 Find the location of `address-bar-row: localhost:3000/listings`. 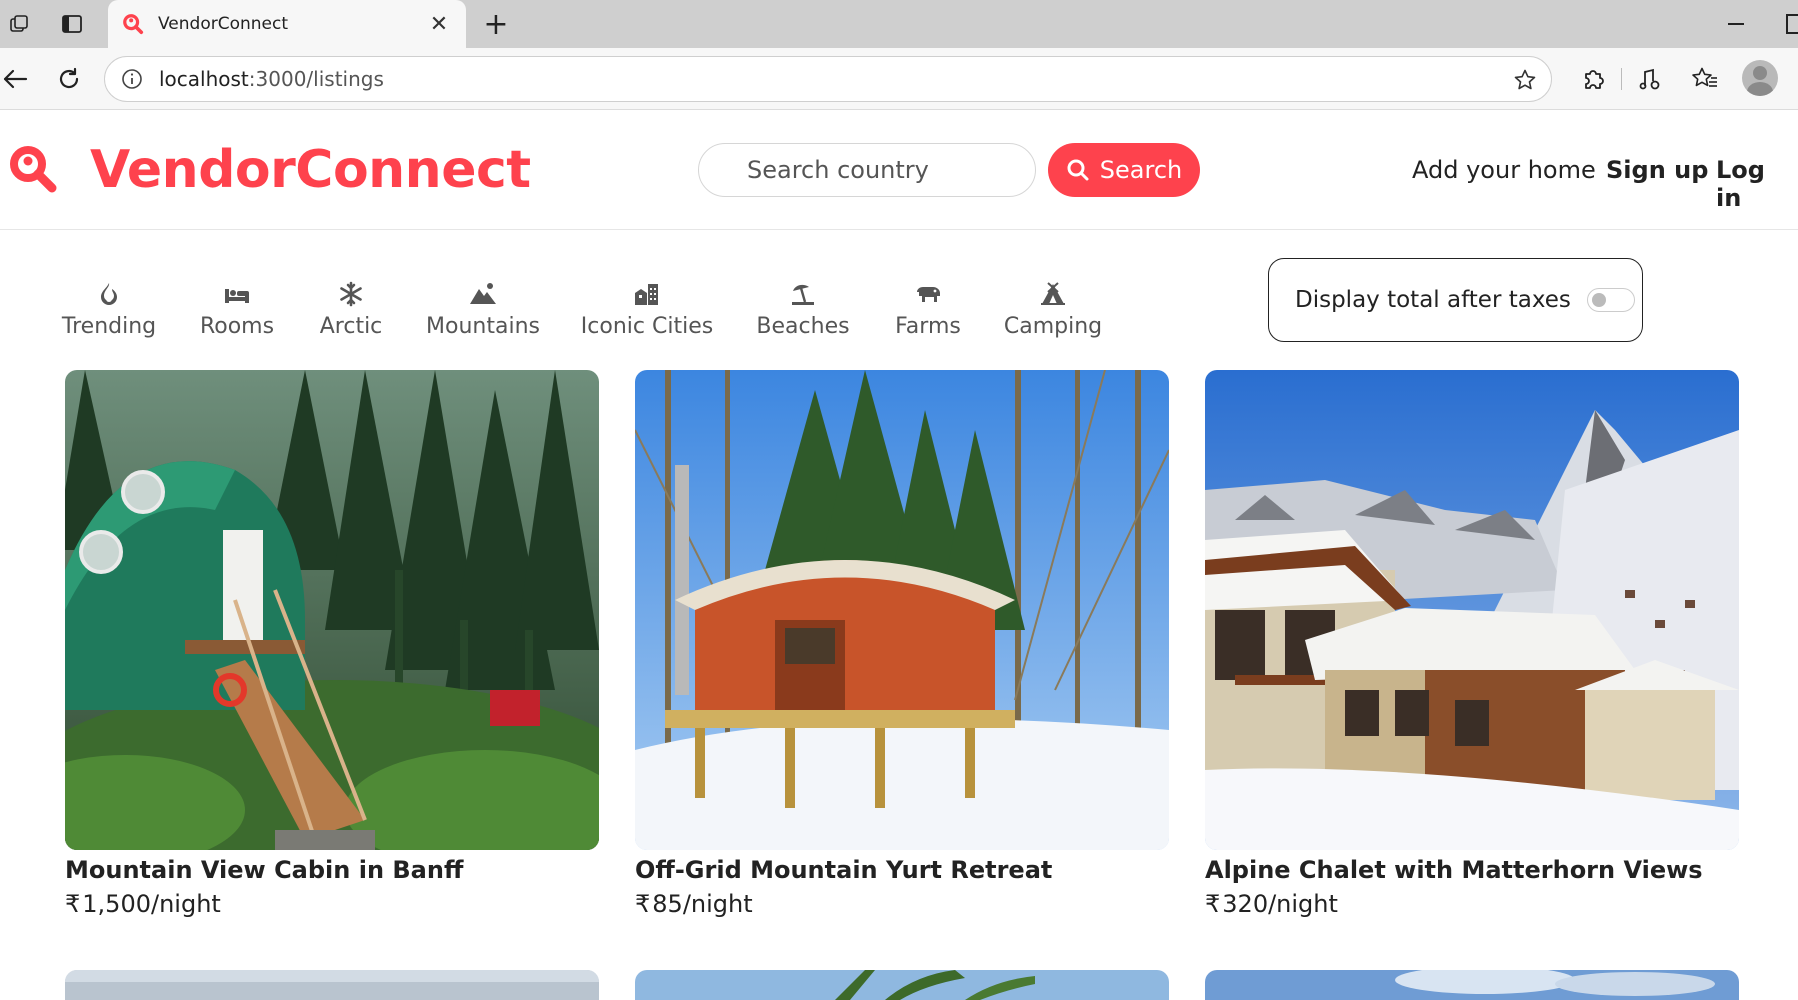

address-bar-row: localhost:3000/listings is located at coordinates (899, 79).